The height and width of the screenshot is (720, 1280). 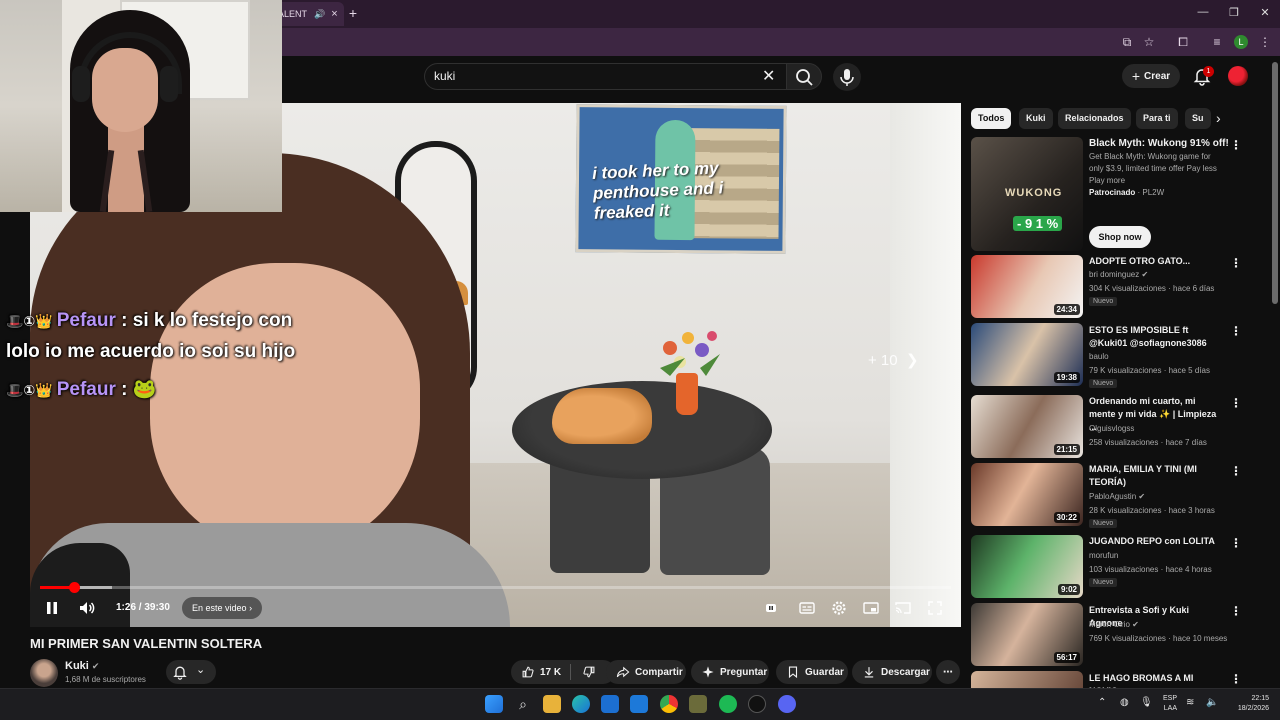 I want to click on clear-search-icon: ✕, so click(x=768, y=76).